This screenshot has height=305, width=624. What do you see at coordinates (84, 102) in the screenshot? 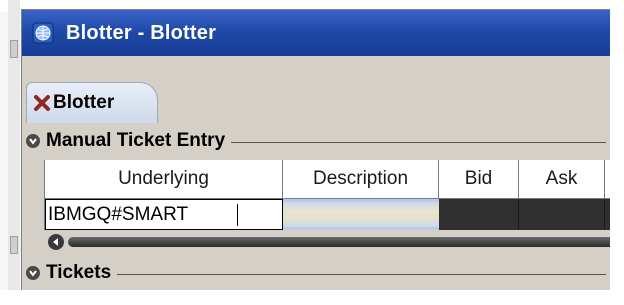
I see `tab-label: Blotter` at bounding box center [84, 102].